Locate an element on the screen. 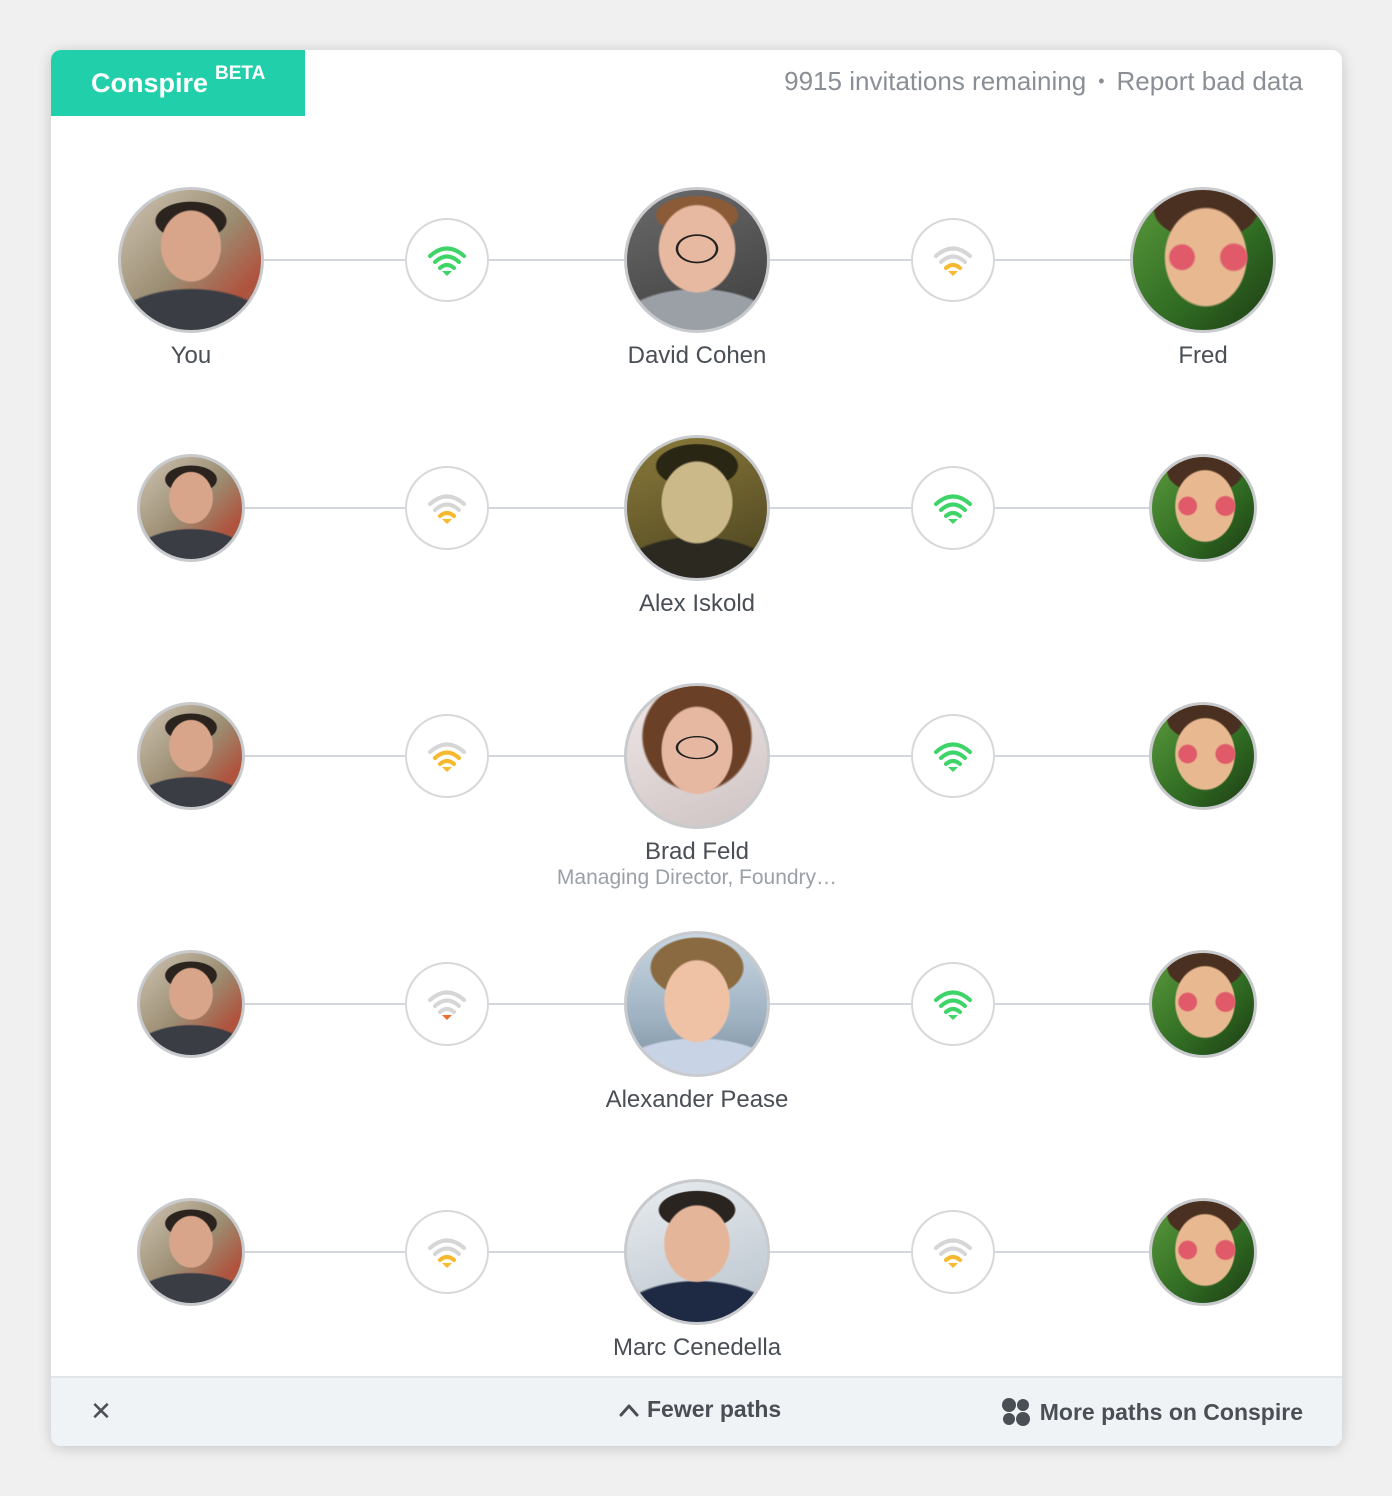 This screenshot has width=1392, height=1496. more-paths-button: More paths on Conspire is located at coordinates (1151, 1412).